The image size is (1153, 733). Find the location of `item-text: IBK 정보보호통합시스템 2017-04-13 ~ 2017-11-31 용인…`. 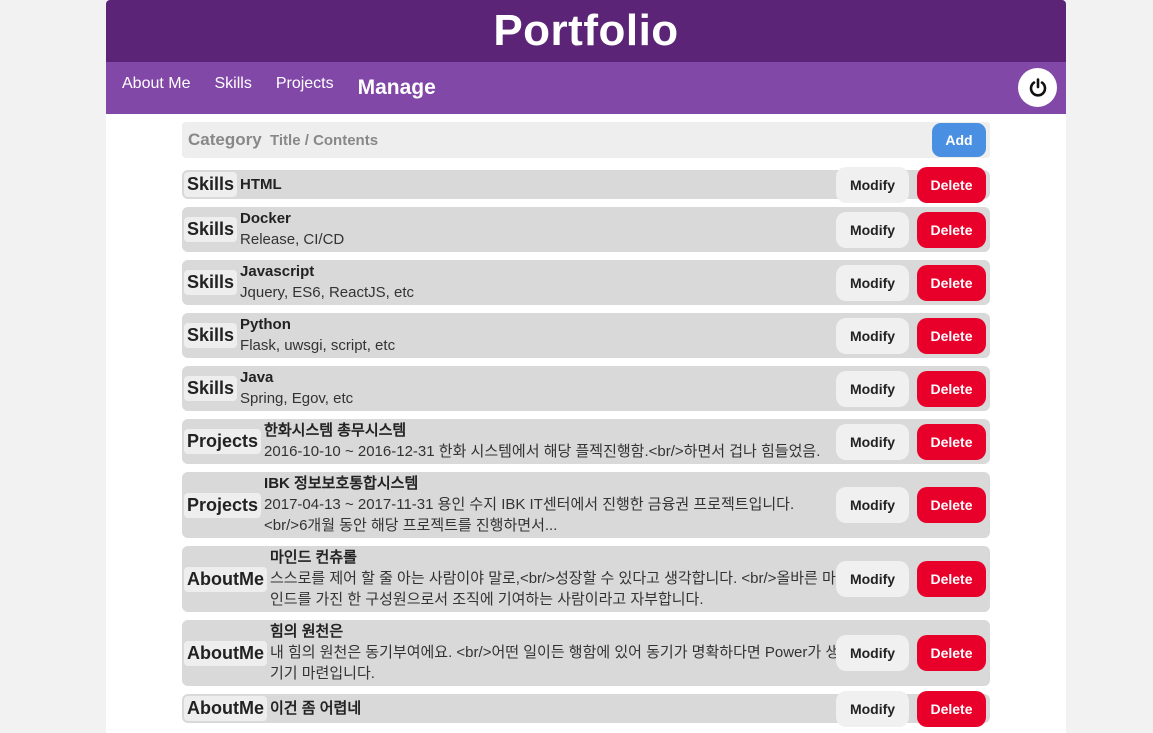

item-text: IBK 정보보호통합시스템 2017-04-13 ~ 2017-11-31 용인… is located at coordinates (549, 505).